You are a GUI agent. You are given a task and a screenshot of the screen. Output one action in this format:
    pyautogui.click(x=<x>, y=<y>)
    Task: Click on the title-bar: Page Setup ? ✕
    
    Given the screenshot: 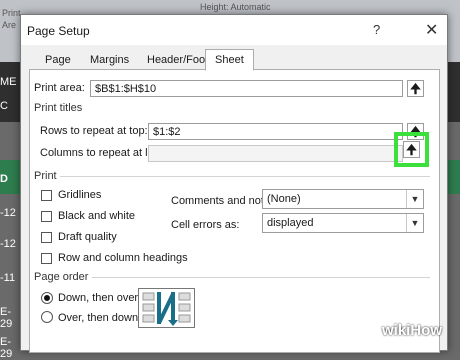 What is the action you would take?
    pyautogui.click(x=234, y=30)
    